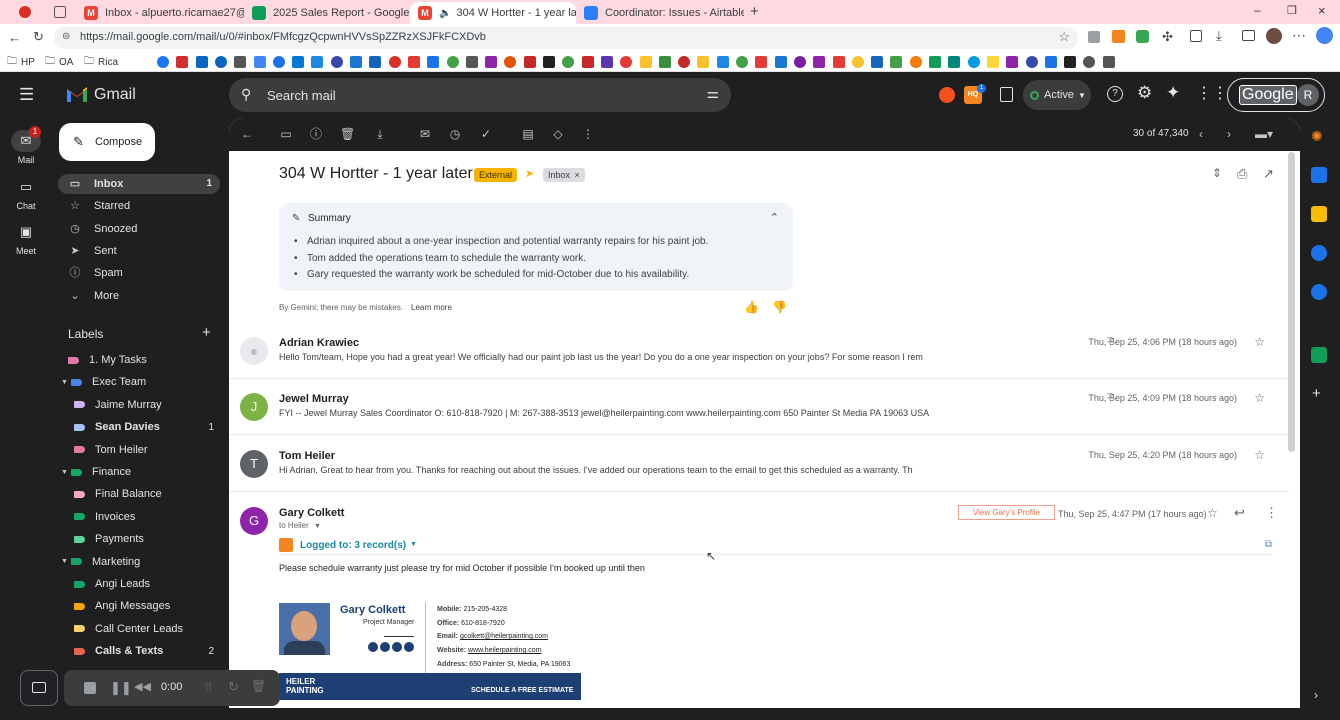  What do you see at coordinates (1264, 134) in the screenshot?
I see `input-tools-icon: ▬▾` at bounding box center [1264, 134].